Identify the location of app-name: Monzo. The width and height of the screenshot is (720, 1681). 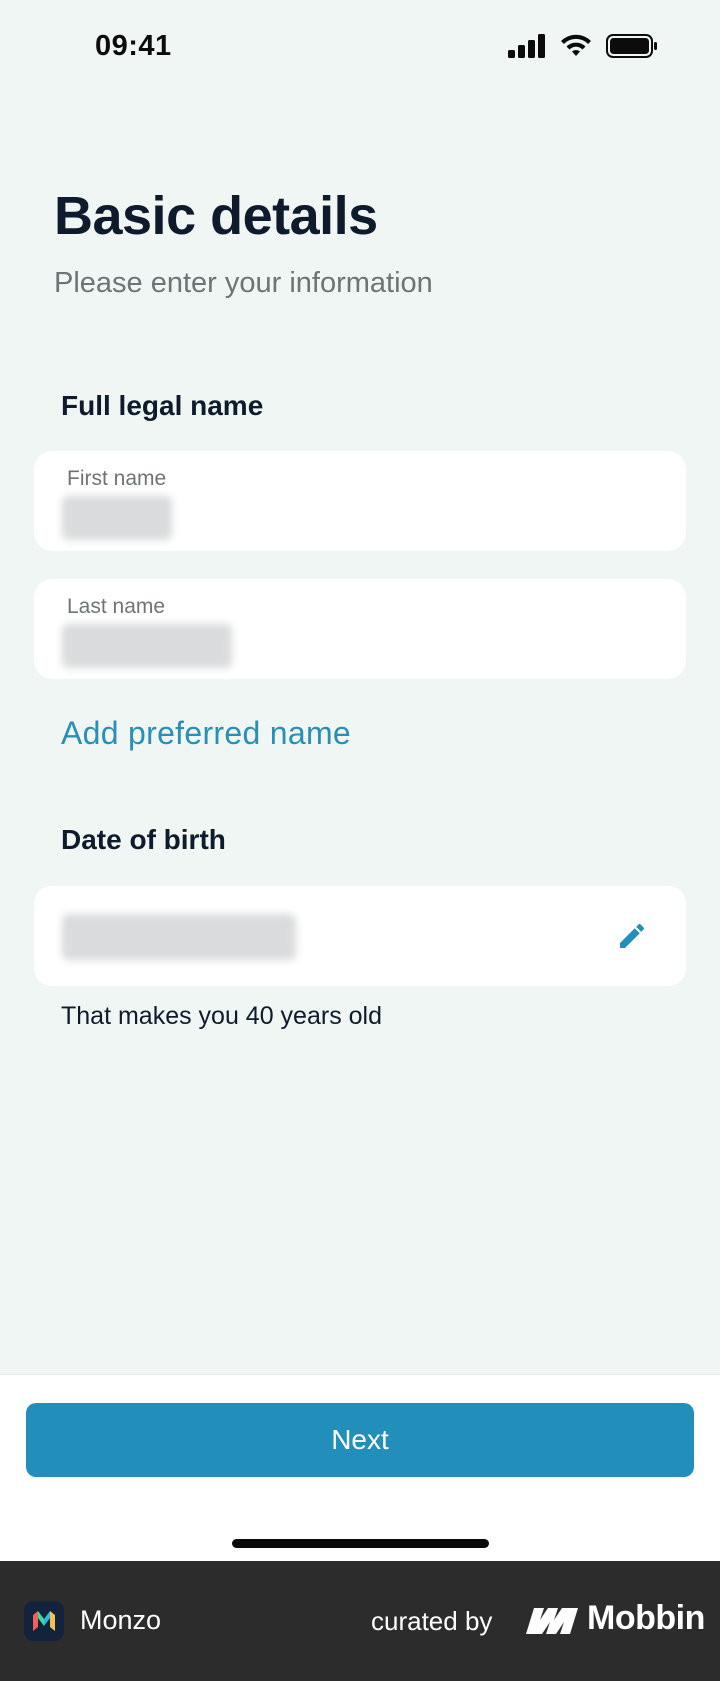
(121, 1620).